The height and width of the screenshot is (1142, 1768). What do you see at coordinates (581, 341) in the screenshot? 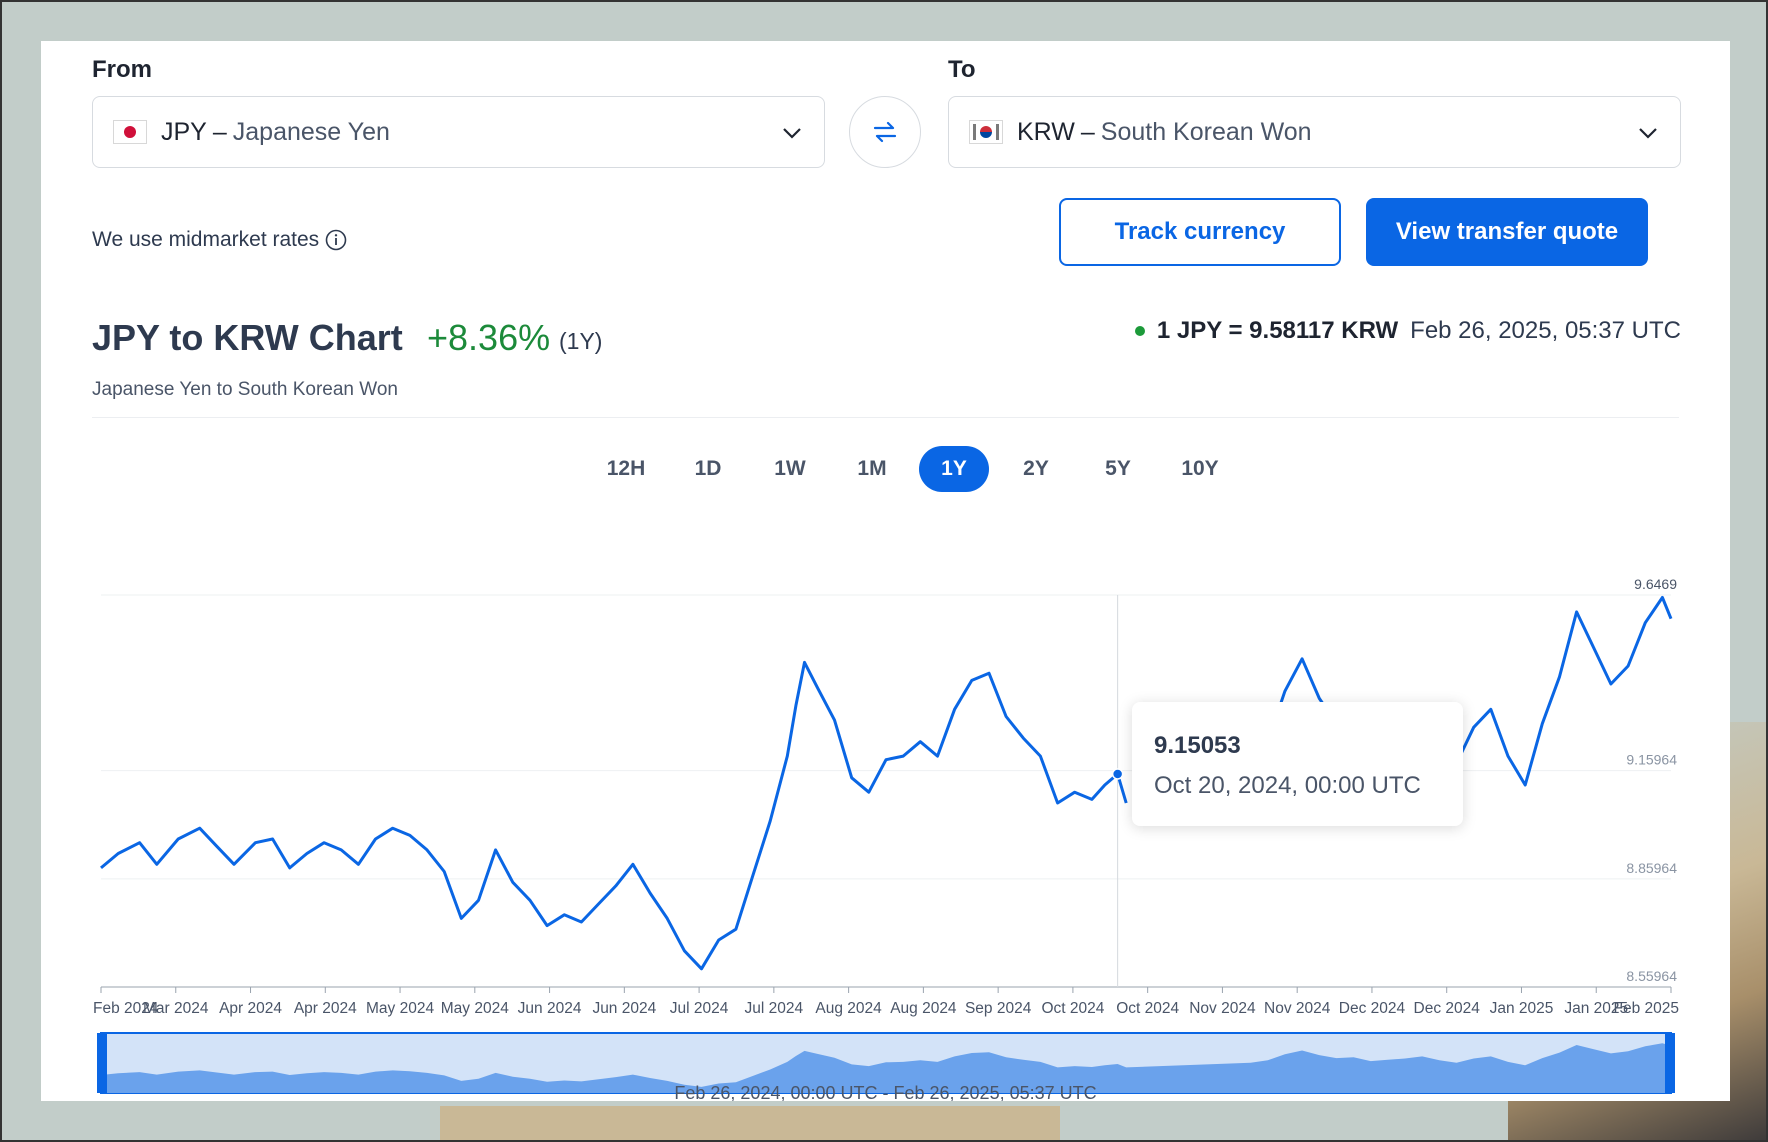
I see `change-period: (1Y)` at bounding box center [581, 341].